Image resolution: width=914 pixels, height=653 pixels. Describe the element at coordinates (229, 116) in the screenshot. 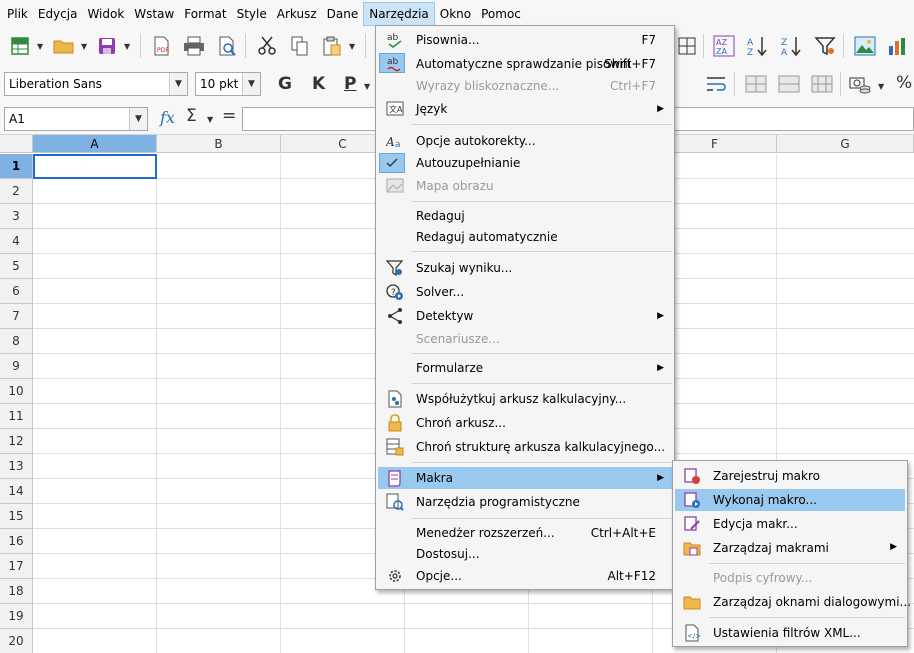

I see `formula-icon: =` at that location.